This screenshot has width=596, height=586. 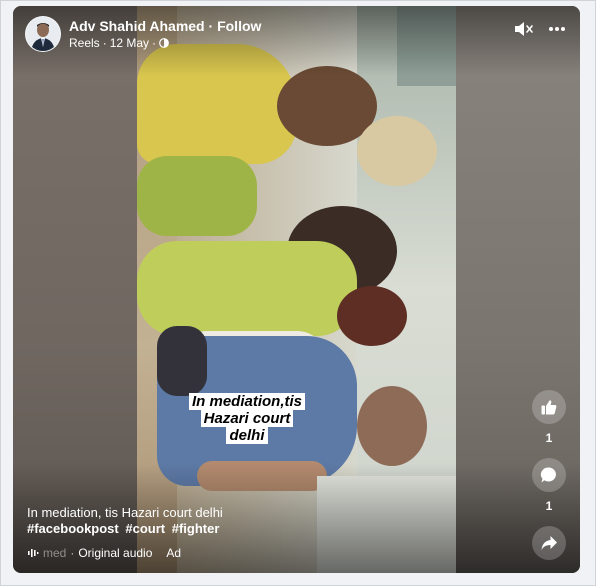 I want to click on audio-wave-icon, so click(x=33, y=553).